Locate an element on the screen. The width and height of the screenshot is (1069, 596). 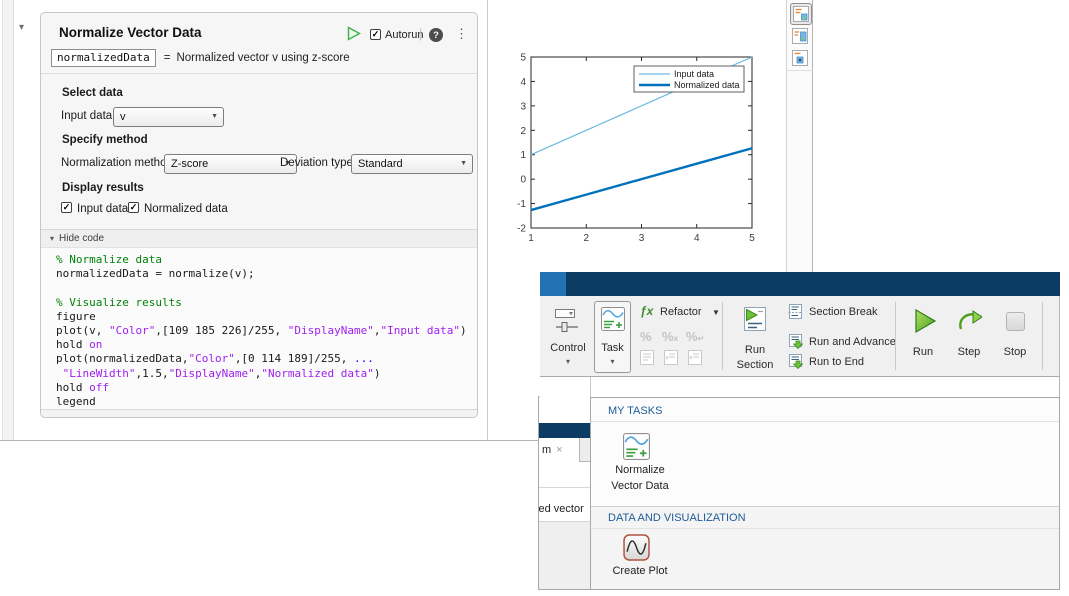
input-data-label: Input data is located at coordinates (87, 116).